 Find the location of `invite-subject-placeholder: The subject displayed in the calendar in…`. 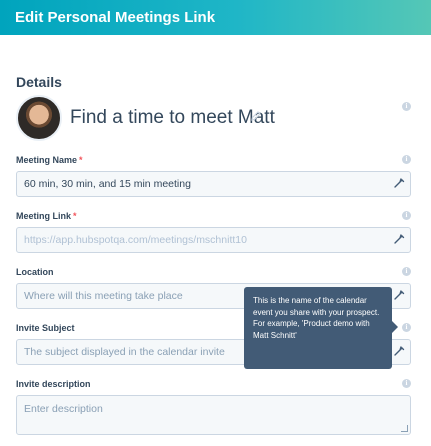

invite-subject-placeholder: The subject displayed in the calendar in… is located at coordinates (124, 352).